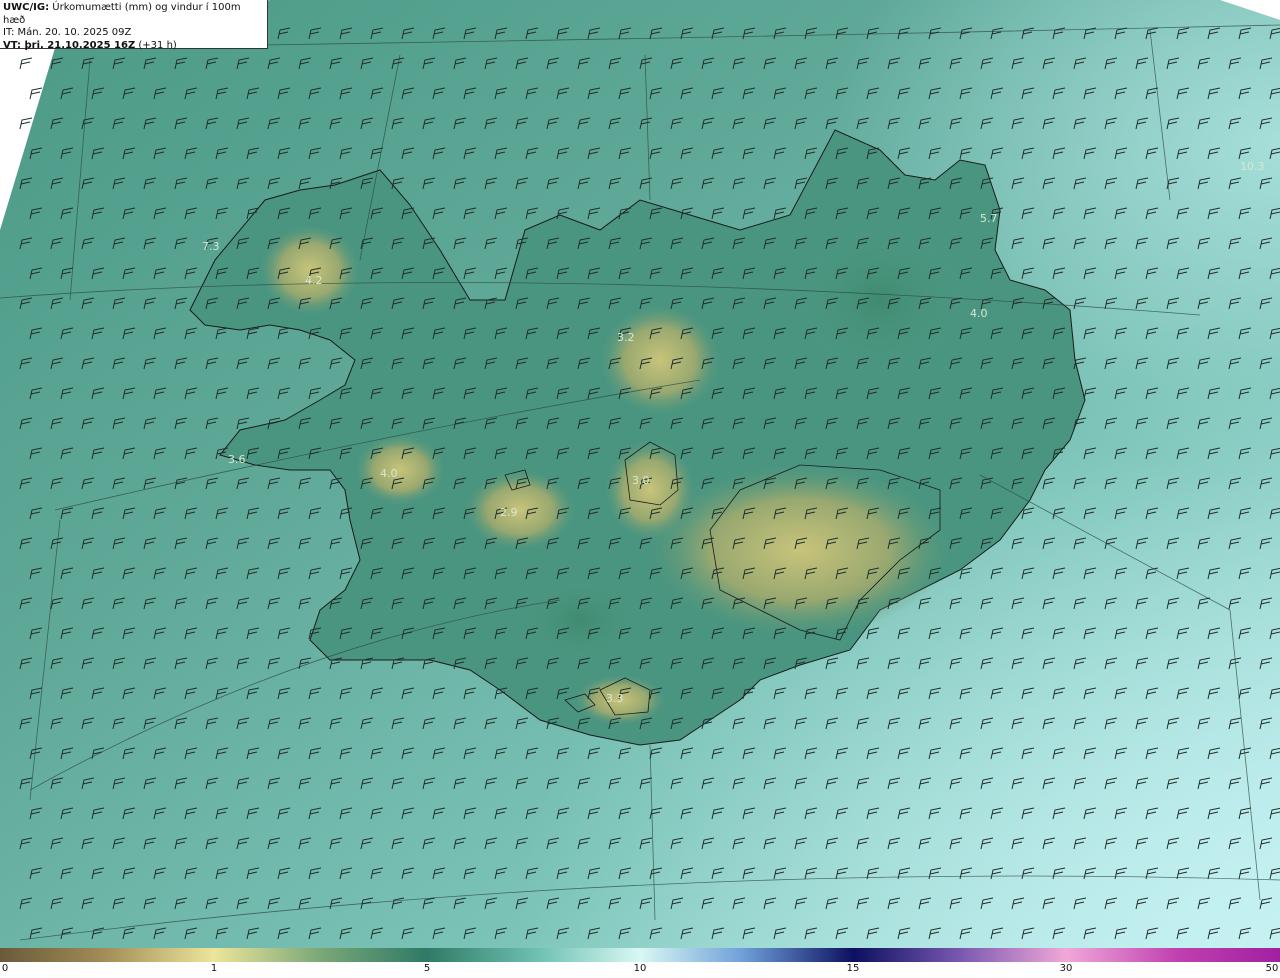 The image size is (1280, 978). I want to click on value-label: 3.0, so click(641, 480).